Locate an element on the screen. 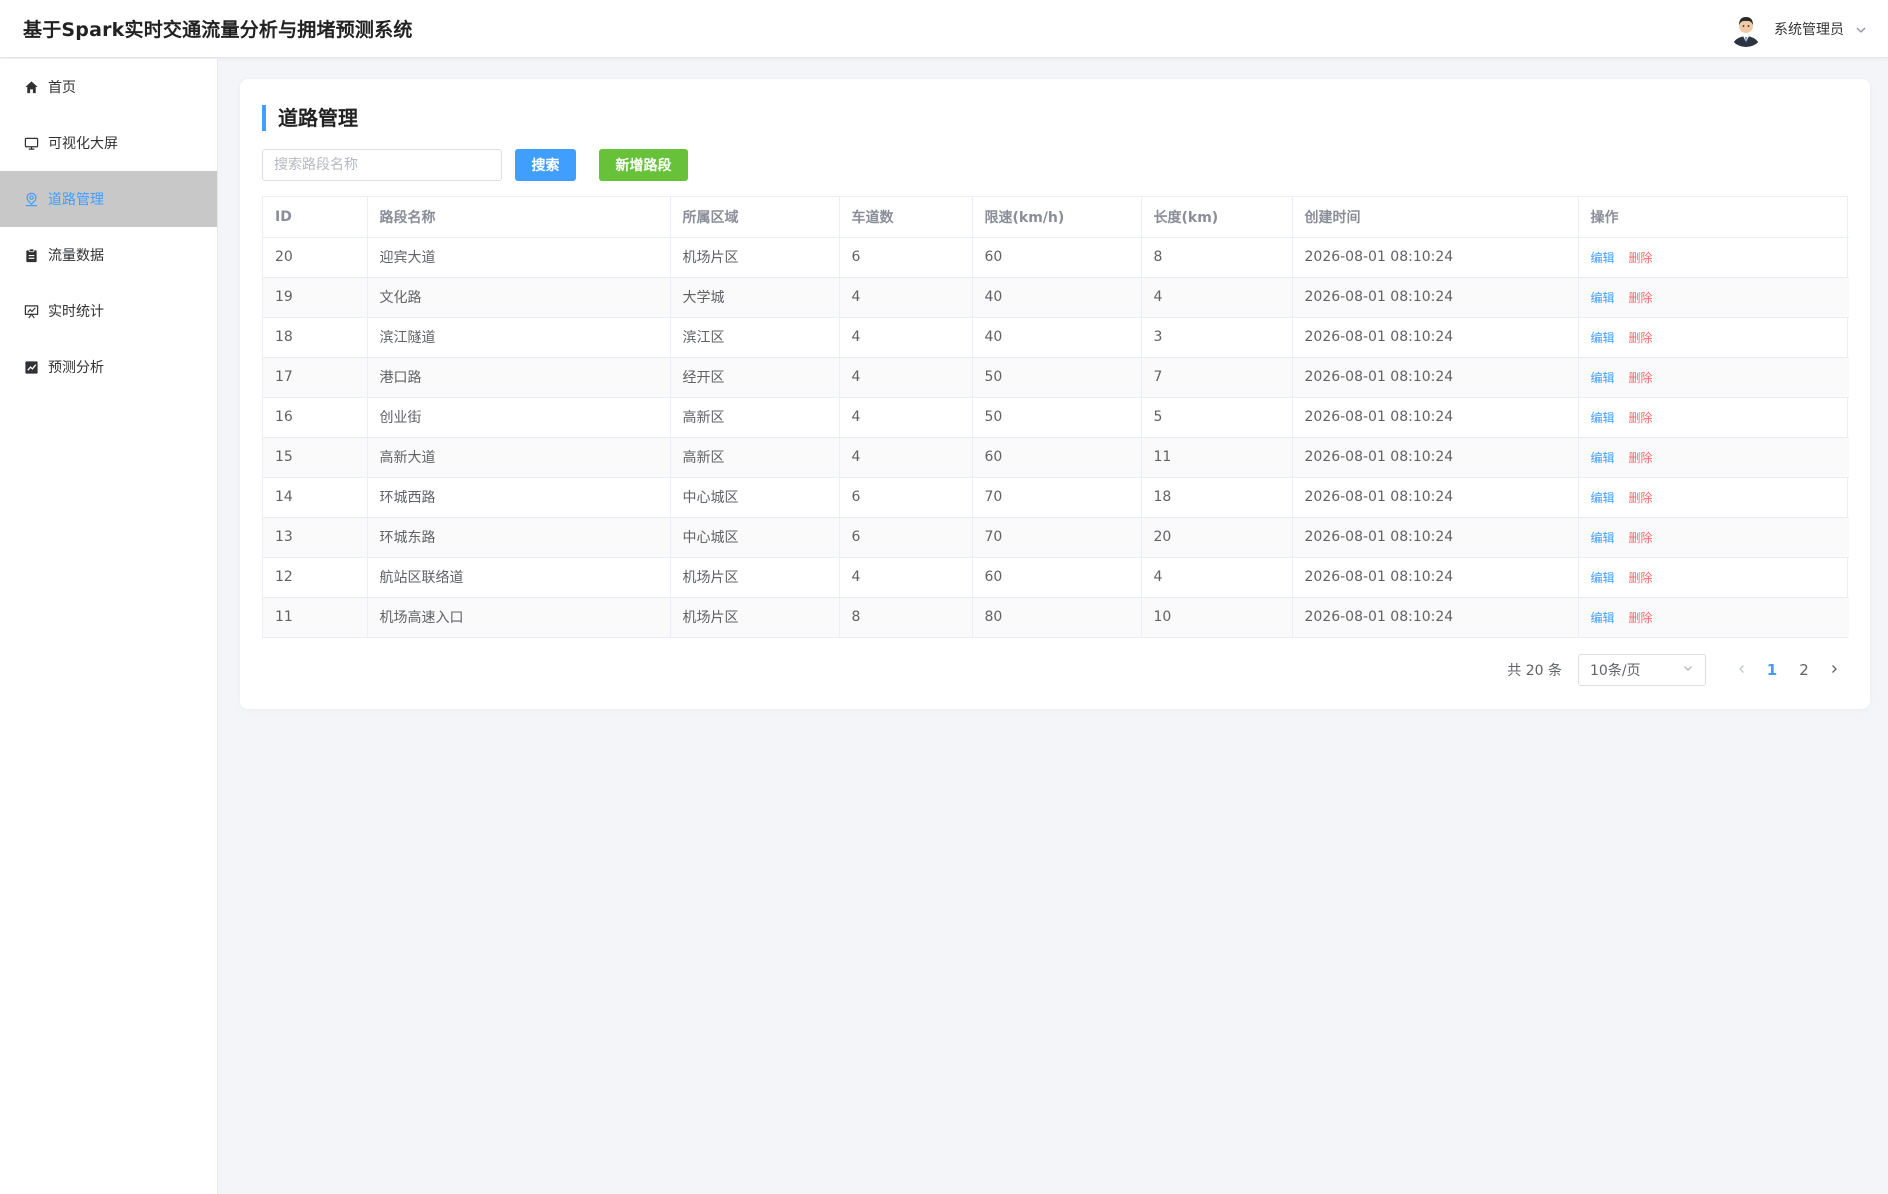  column-header: 所属区域 is located at coordinates (755, 217).